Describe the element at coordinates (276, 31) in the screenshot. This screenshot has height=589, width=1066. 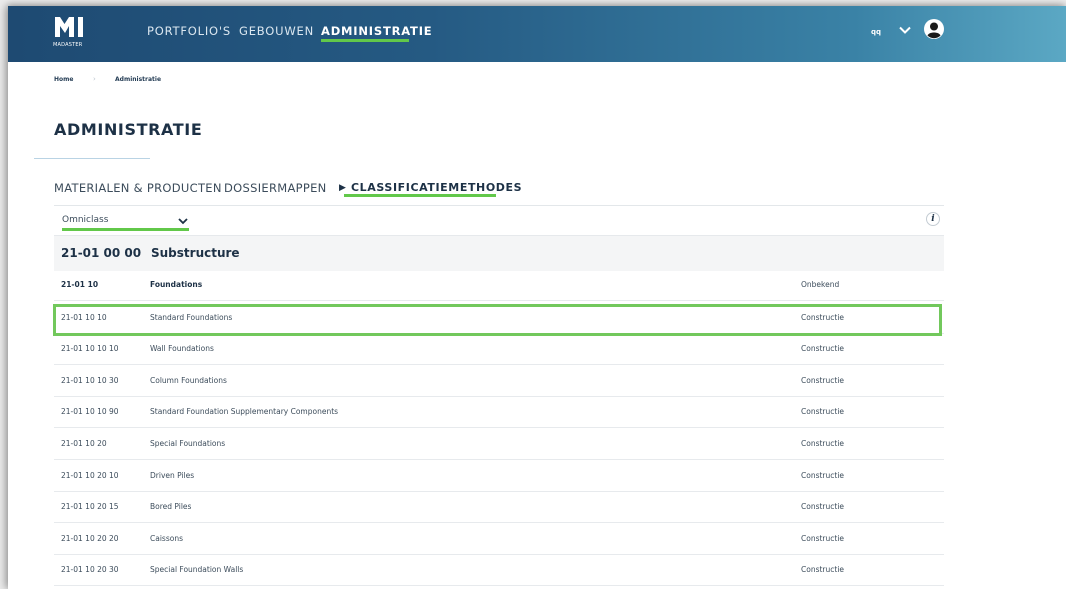
I see `nav-gebouwen: GEBOUWEN` at that location.